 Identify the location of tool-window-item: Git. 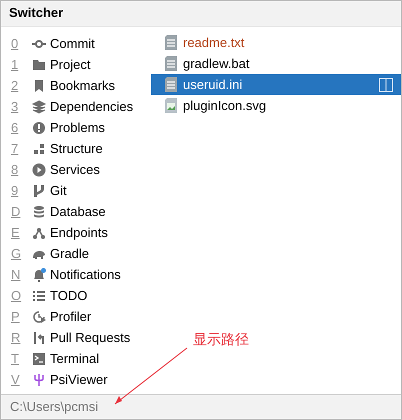
(58, 190).